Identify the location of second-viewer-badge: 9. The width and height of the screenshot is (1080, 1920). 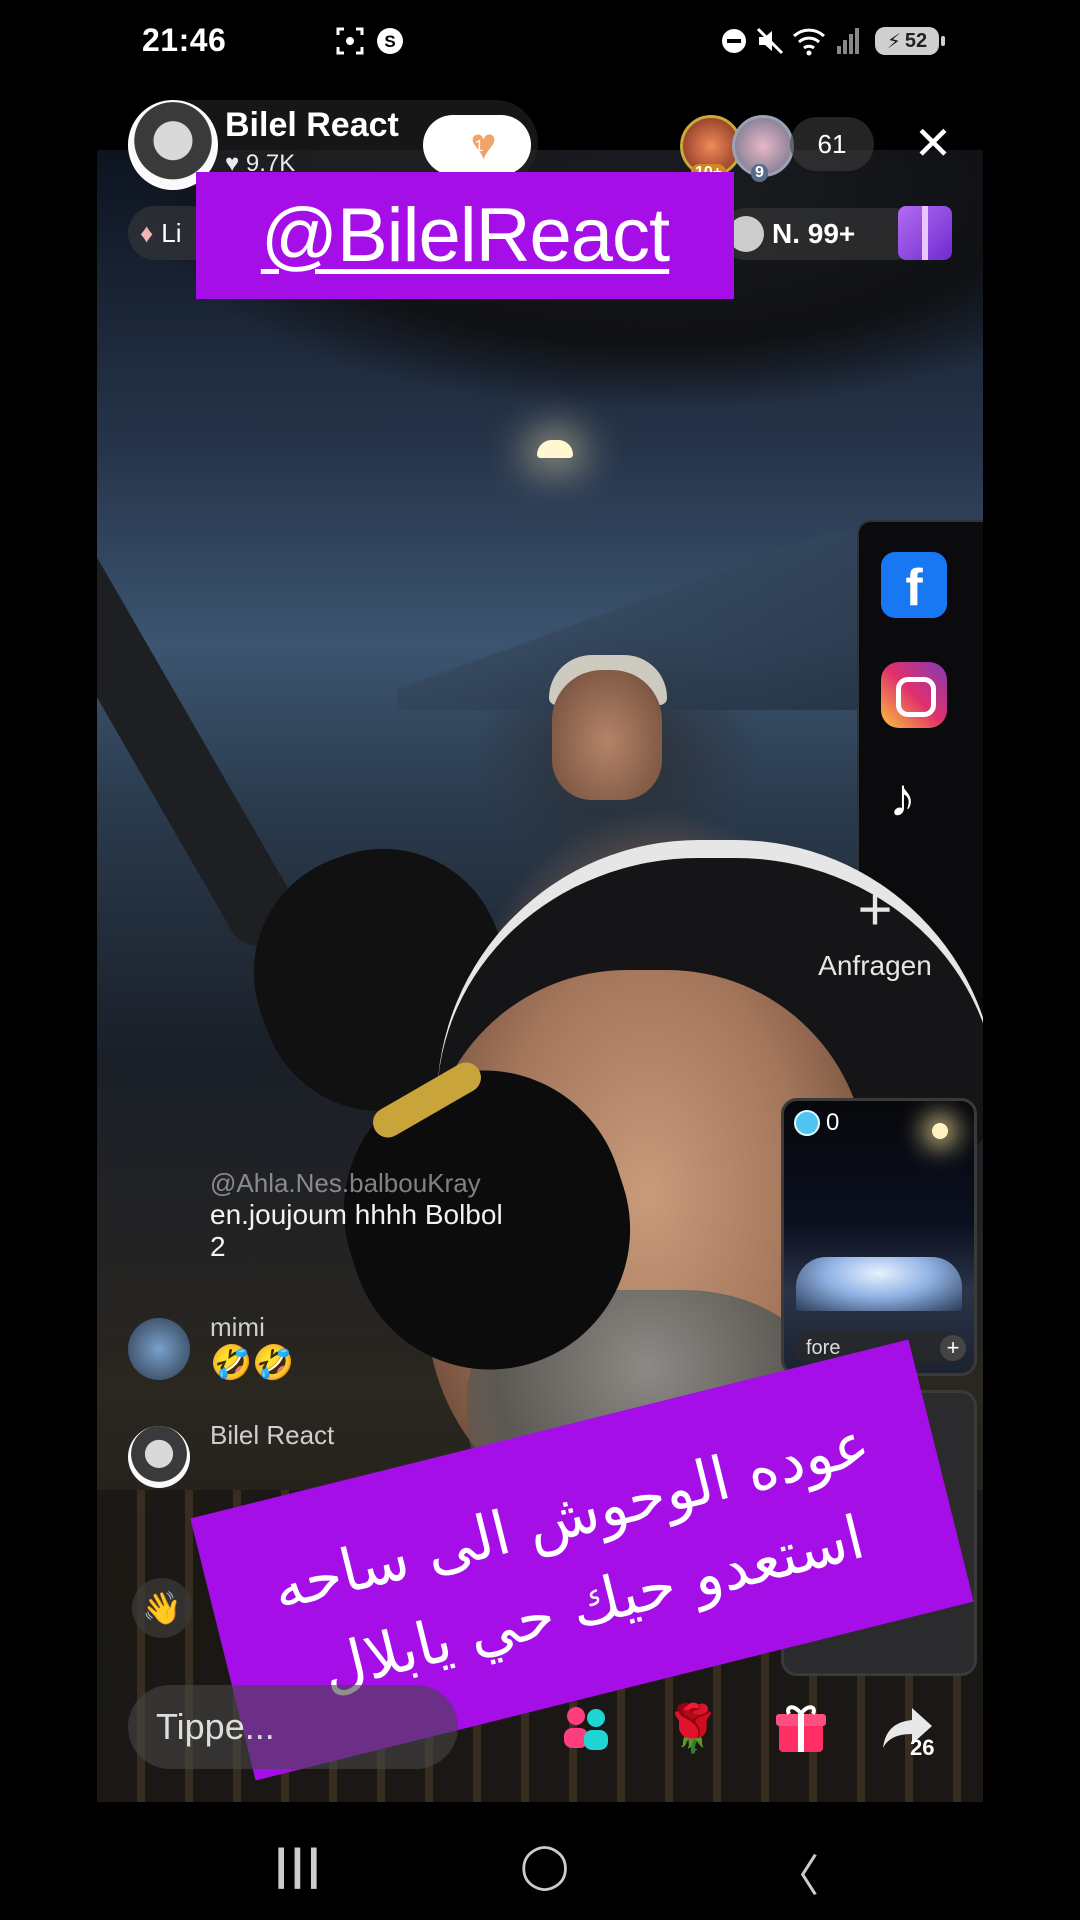
(759, 173).